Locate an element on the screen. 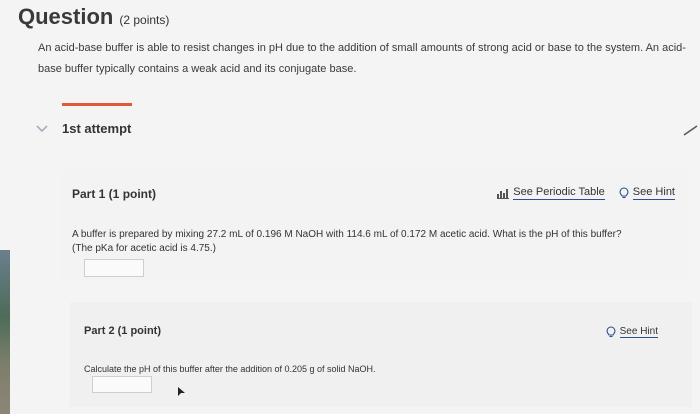 Image resolution: width=700 pixels, height=414 pixels. part1-hint-link: See Hint is located at coordinates (647, 193).